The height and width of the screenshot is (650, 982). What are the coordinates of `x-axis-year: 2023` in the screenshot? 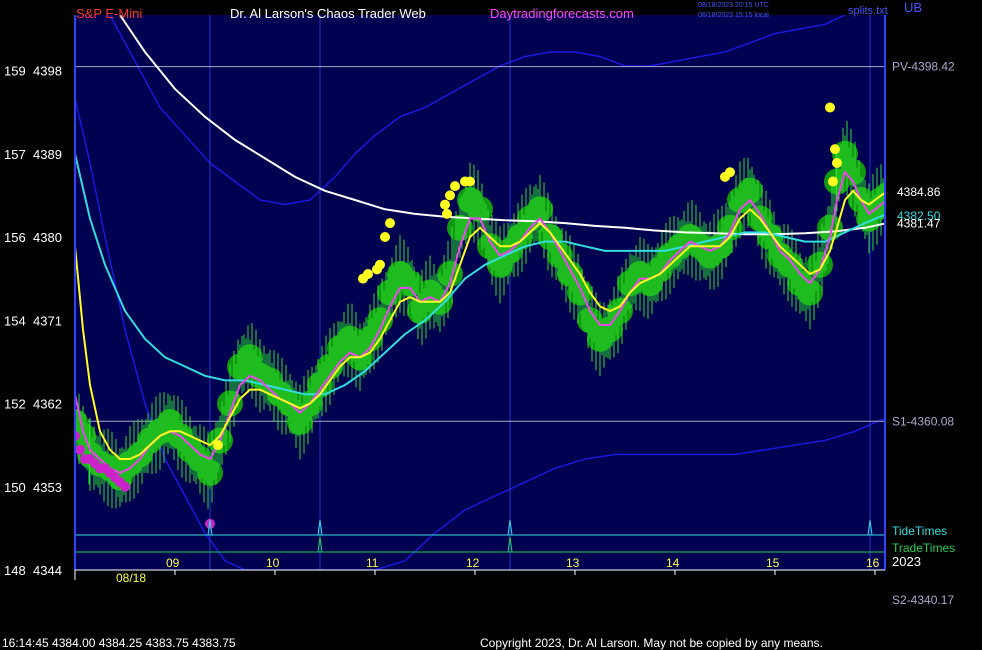 It's located at (906, 561).